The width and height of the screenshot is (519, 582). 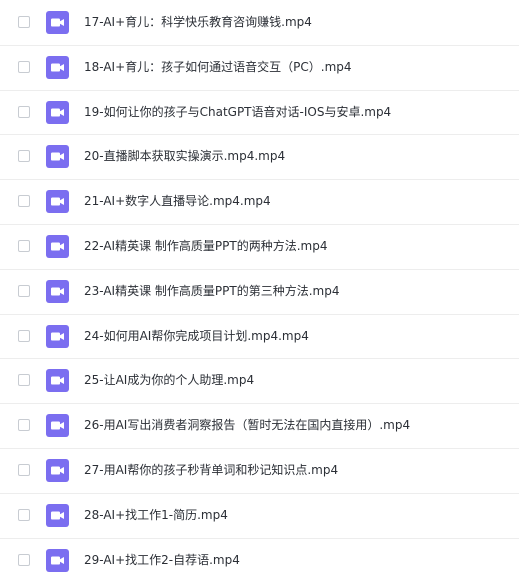 I want to click on file-row: 21-AI+数字人直播导论.mp4.mp4, so click(x=259, y=202).